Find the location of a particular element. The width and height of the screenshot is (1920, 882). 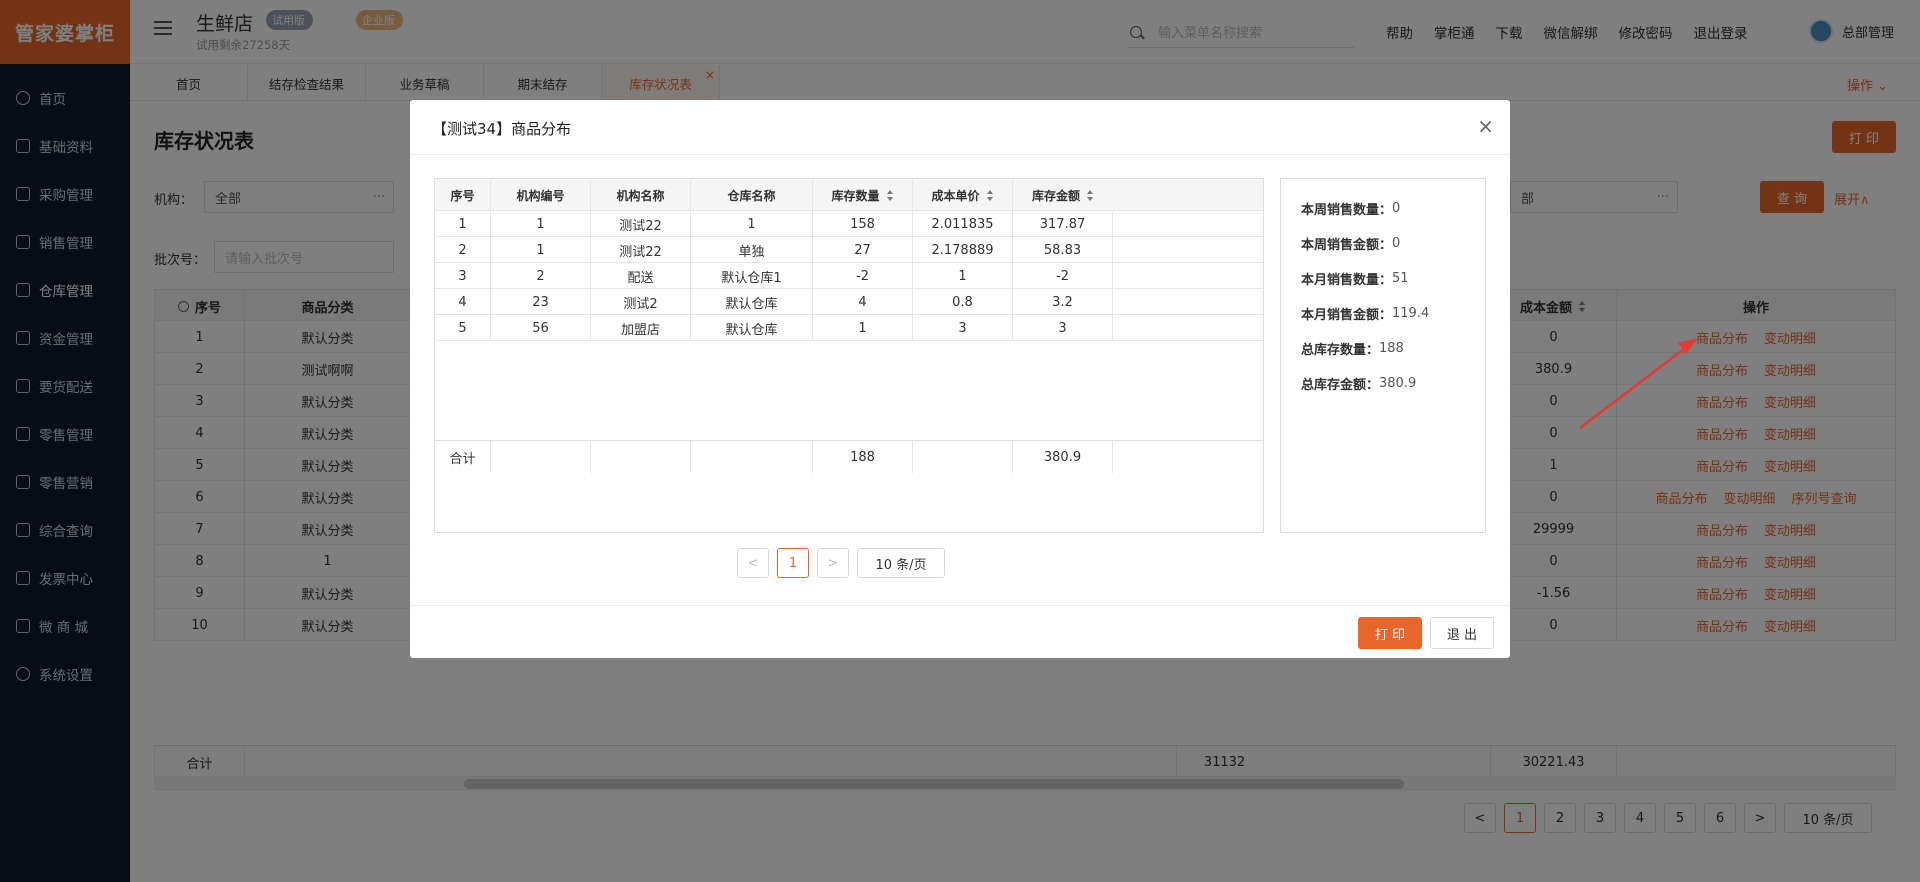

stat-week-sales-amount: 本周销售金额： 0 is located at coordinates (1393, 243).